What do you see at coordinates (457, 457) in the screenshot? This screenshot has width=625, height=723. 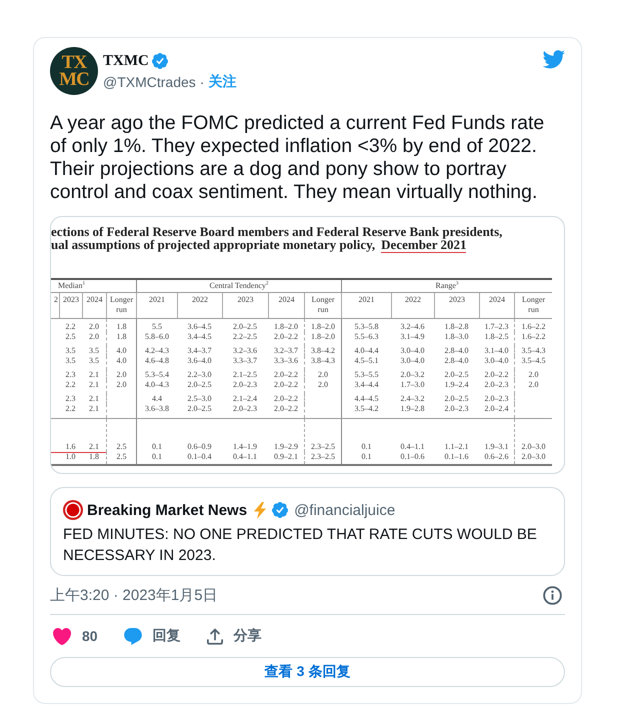 I see `table-cell-text: 0.1–1.6` at bounding box center [457, 457].